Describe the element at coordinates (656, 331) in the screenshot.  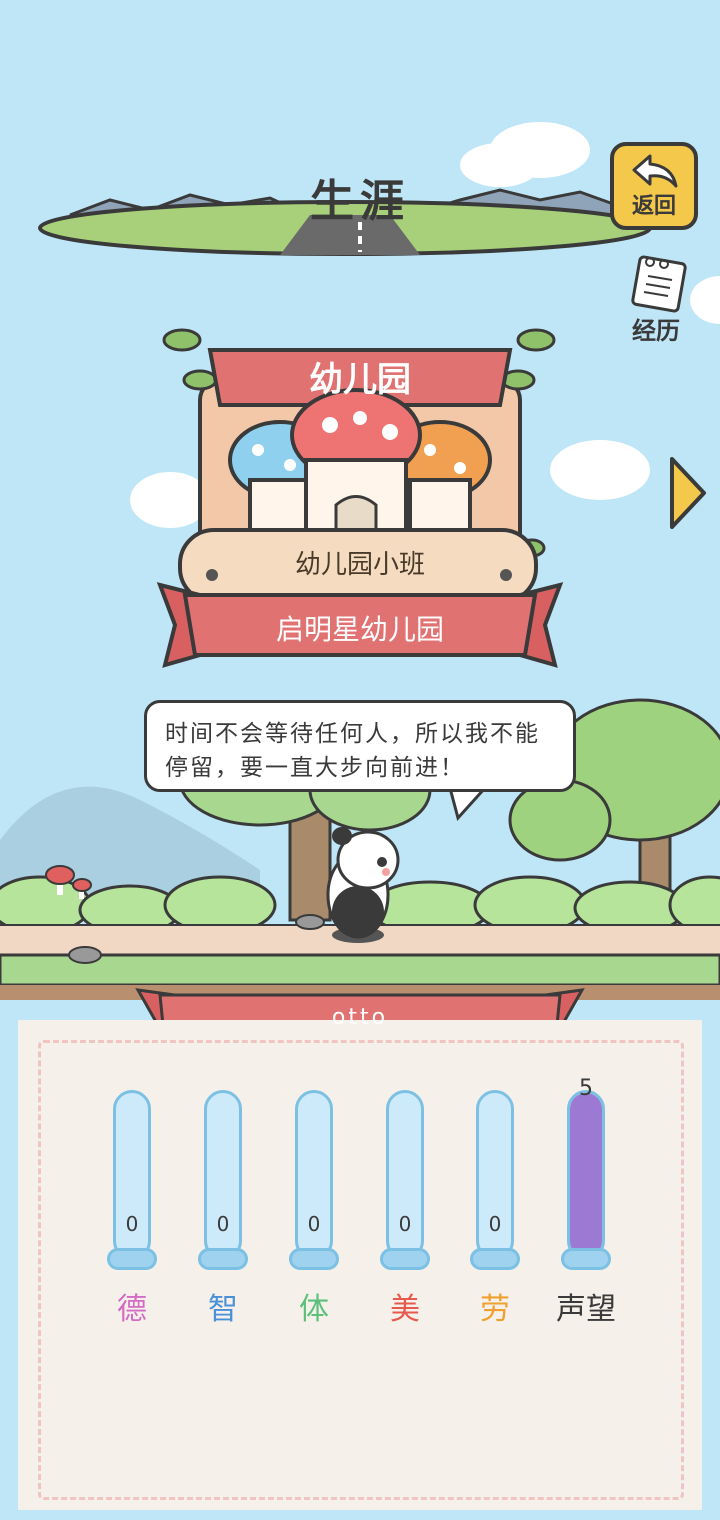
I see `resume-button-label: 经历` at that location.